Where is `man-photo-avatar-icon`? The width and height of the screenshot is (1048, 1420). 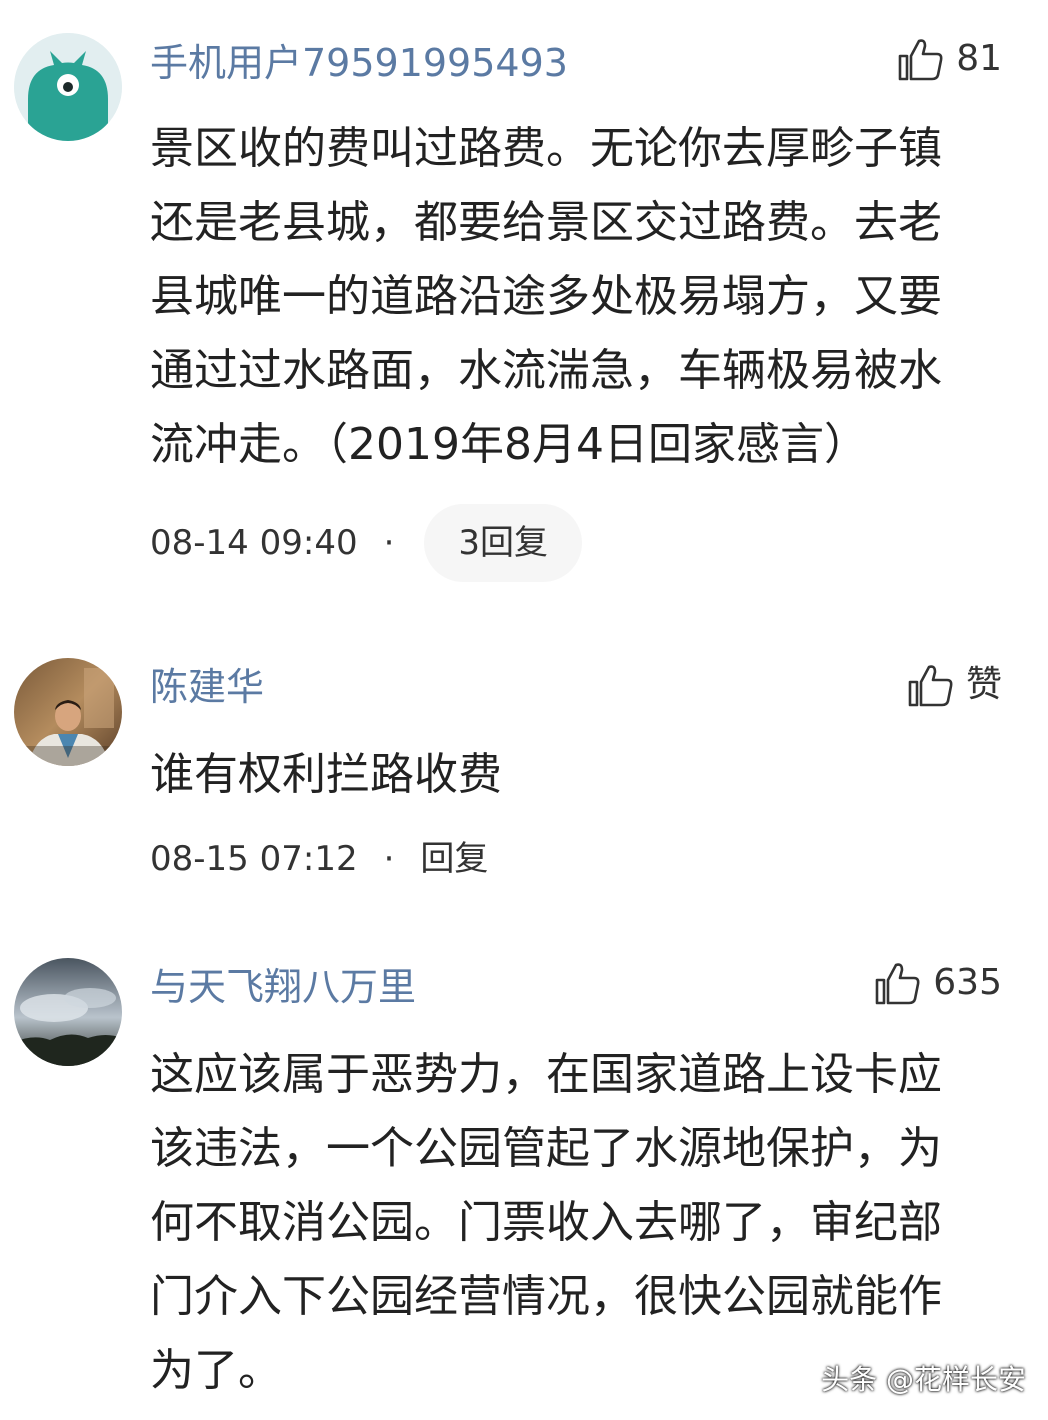
man-photo-avatar-icon is located at coordinates (68, 712).